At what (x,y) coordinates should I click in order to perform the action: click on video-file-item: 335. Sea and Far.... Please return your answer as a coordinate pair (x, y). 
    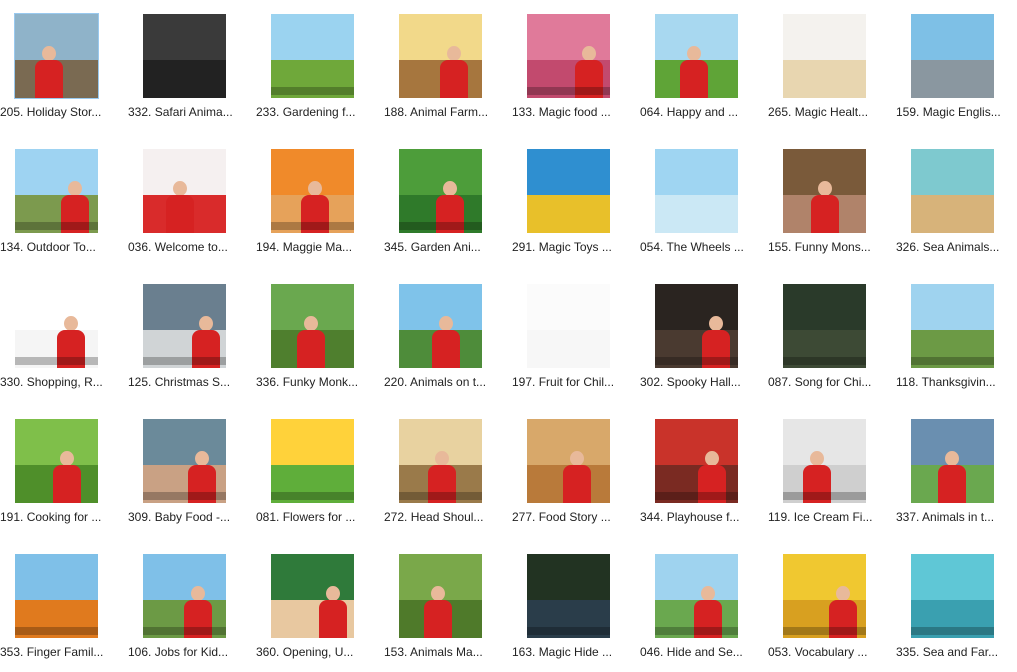
    Looking at the image, I should click on (956, 606).